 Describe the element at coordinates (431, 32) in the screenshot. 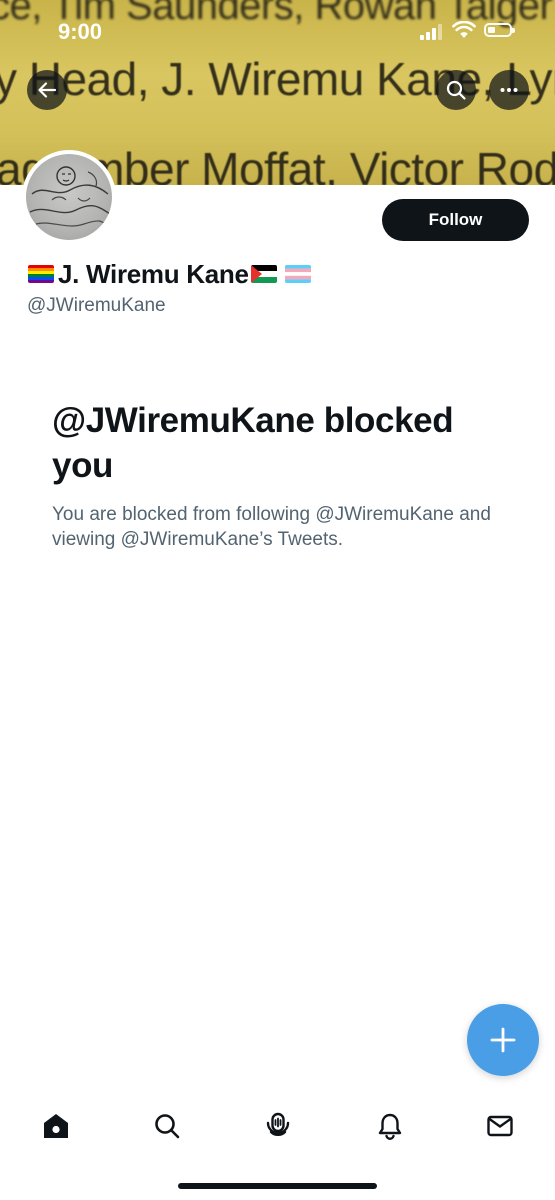

I see `cellular-signal-icon` at that location.